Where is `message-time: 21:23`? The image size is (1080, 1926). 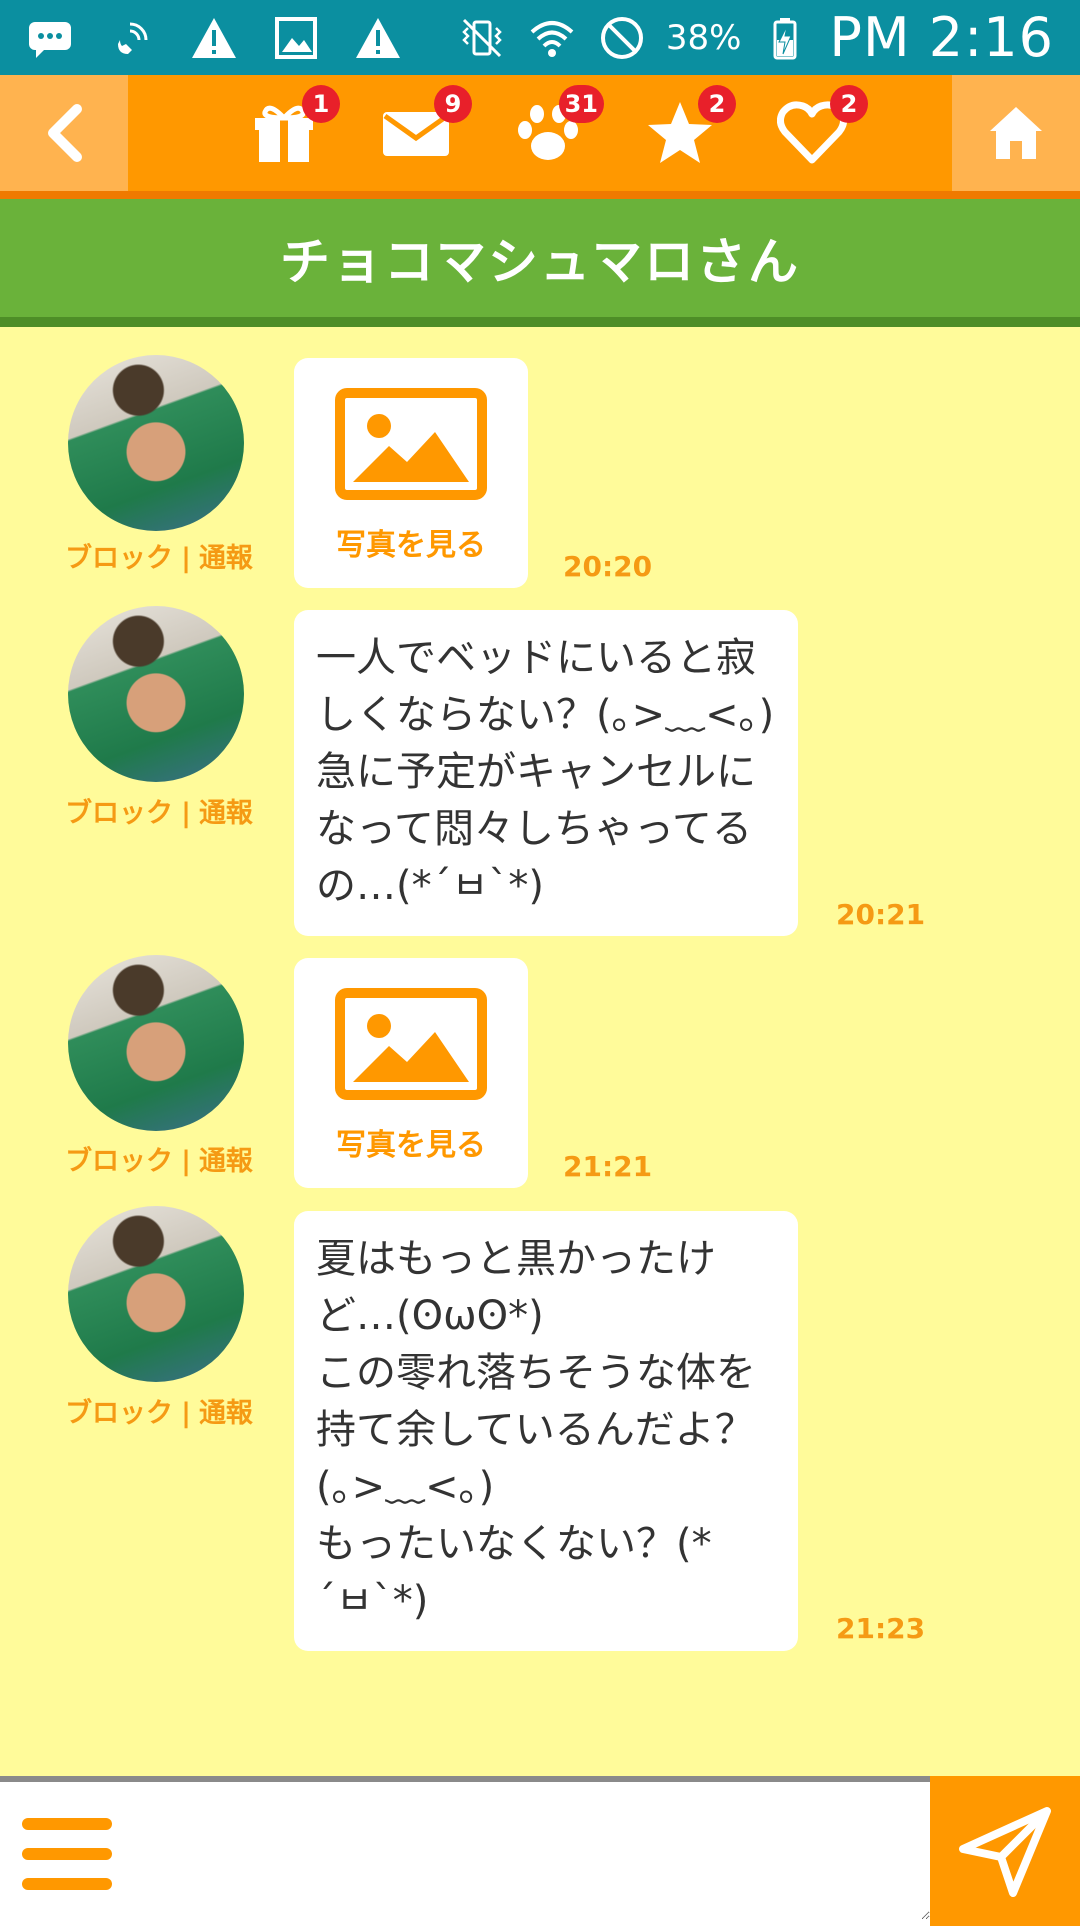
message-time: 21:23 is located at coordinates (881, 1628).